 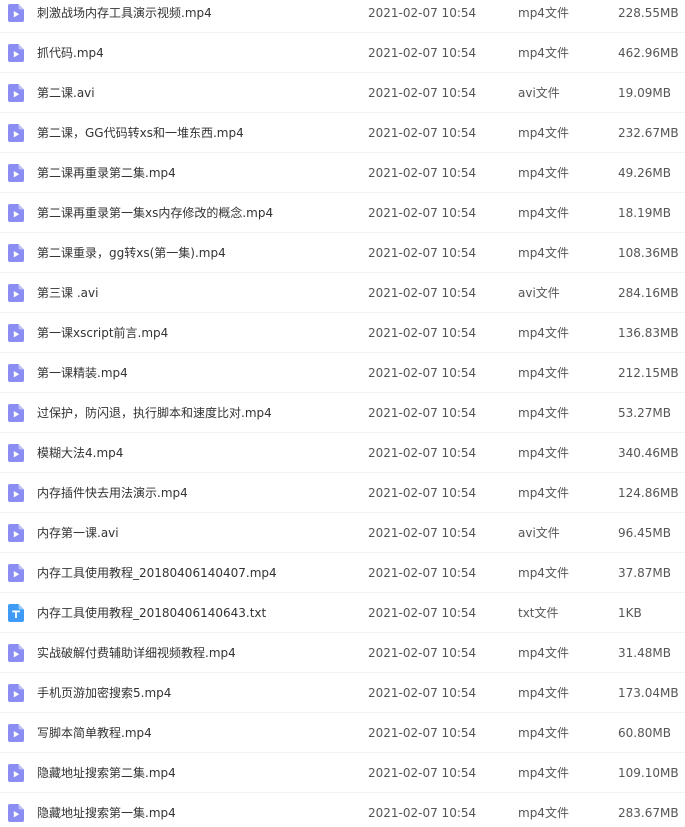 What do you see at coordinates (630, 613) in the screenshot?
I see `file-size: 1KB` at bounding box center [630, 613].